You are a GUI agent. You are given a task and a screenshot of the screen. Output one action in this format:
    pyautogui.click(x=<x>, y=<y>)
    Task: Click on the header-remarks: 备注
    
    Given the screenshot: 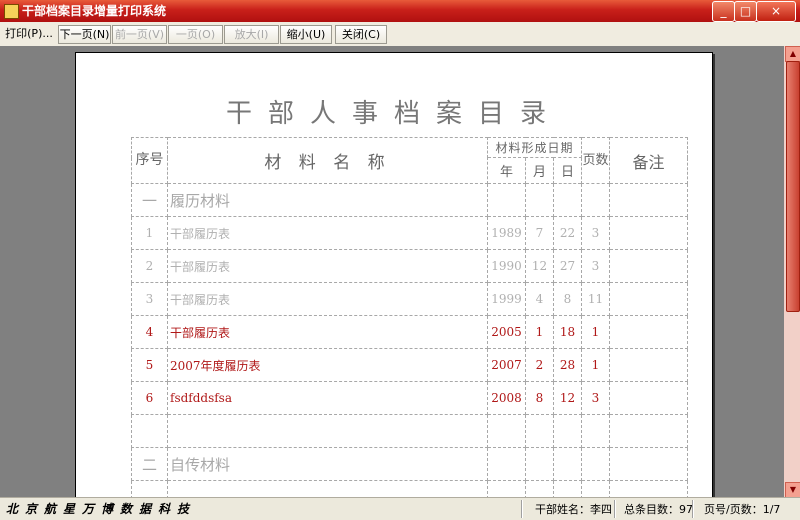 What is the action you would take?
    pyautogui.click(x=648, y=160)
    